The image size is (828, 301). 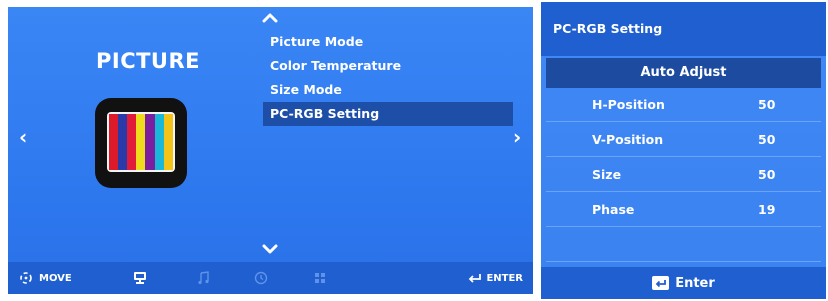 What do you see at coordinates (683, 175) in the screenshot?
I see `size-row: Size 50` at bounding box center [683, 175].